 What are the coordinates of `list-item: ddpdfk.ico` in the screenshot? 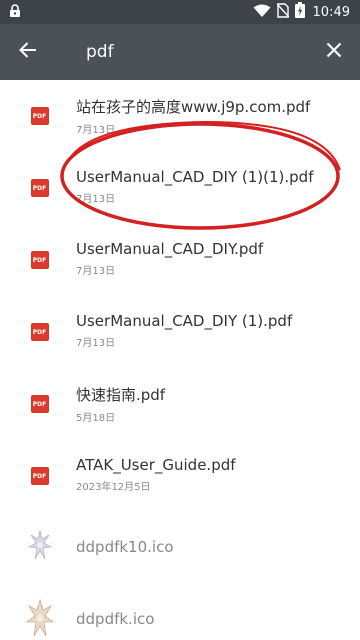 It's located at (180, 612).